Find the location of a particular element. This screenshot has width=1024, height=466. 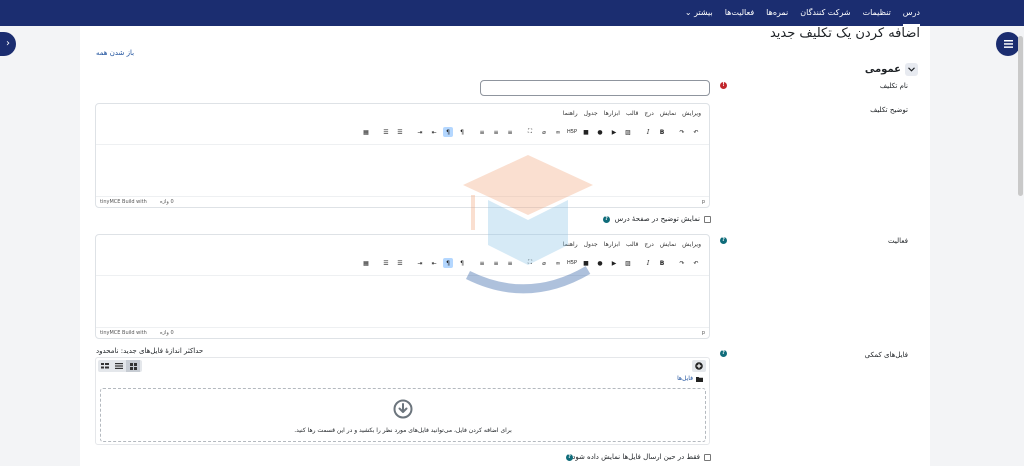

view-tree-icon is located at coordinates (105, 366).